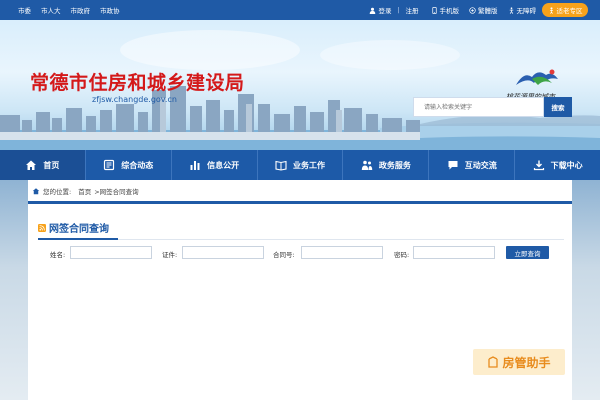 Image resolution: width=600 pixels, height=400 pixels. Describe the element at coordinates (472, 10) in the screenshot. I see `traditional-icon` at that location.